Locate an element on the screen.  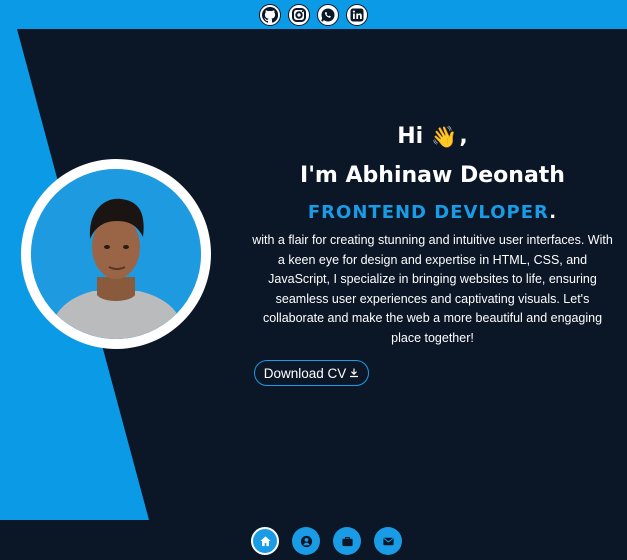
greeting: Hi 👋, is located at coordinates (432, 137).